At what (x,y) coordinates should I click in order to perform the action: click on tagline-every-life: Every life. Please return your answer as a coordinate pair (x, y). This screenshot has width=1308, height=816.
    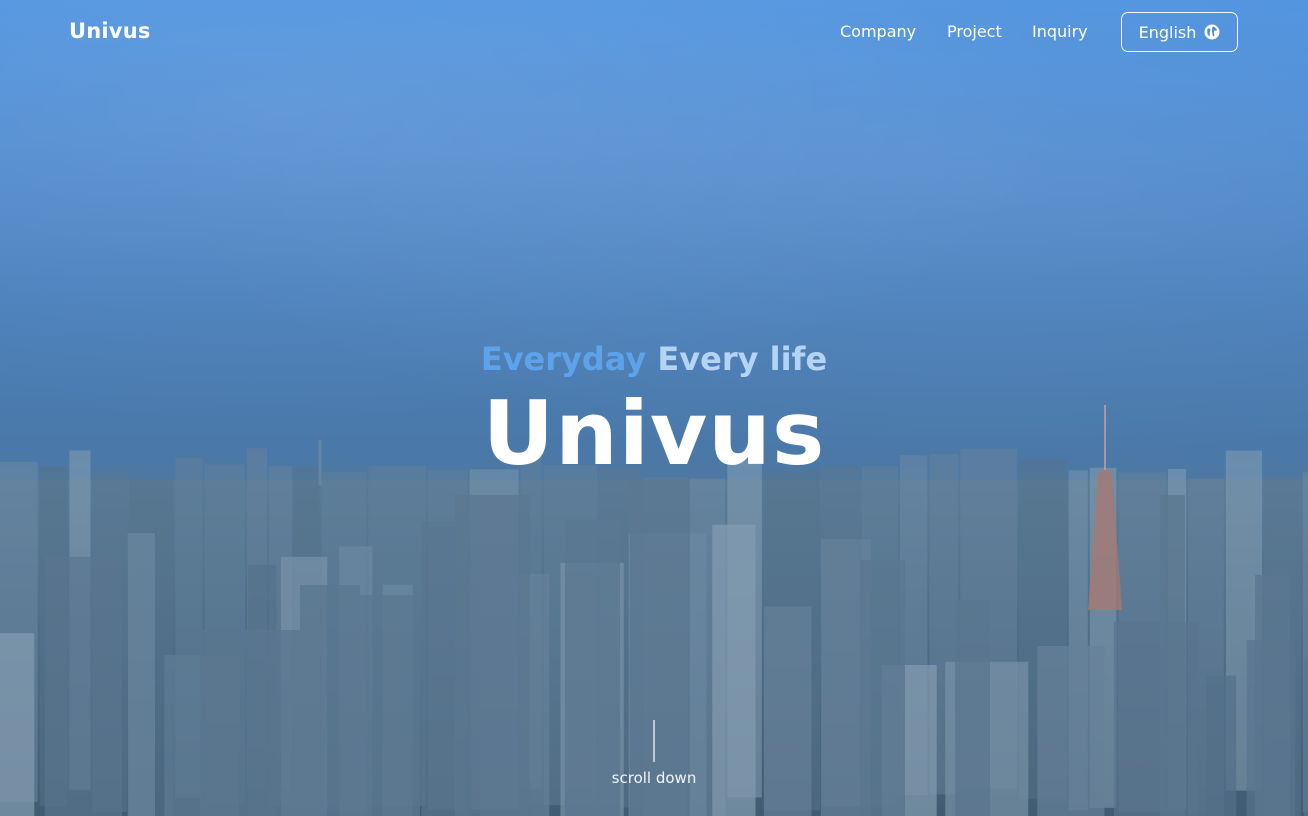
    Looking at the image, I should click on (742, 359).